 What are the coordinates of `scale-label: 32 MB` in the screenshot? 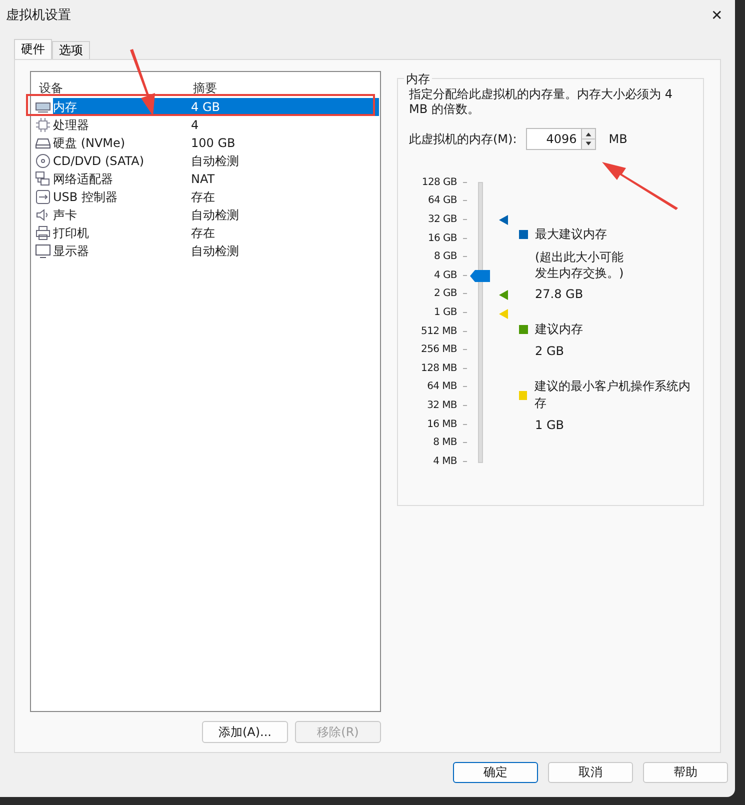 It's located at (442, 405).